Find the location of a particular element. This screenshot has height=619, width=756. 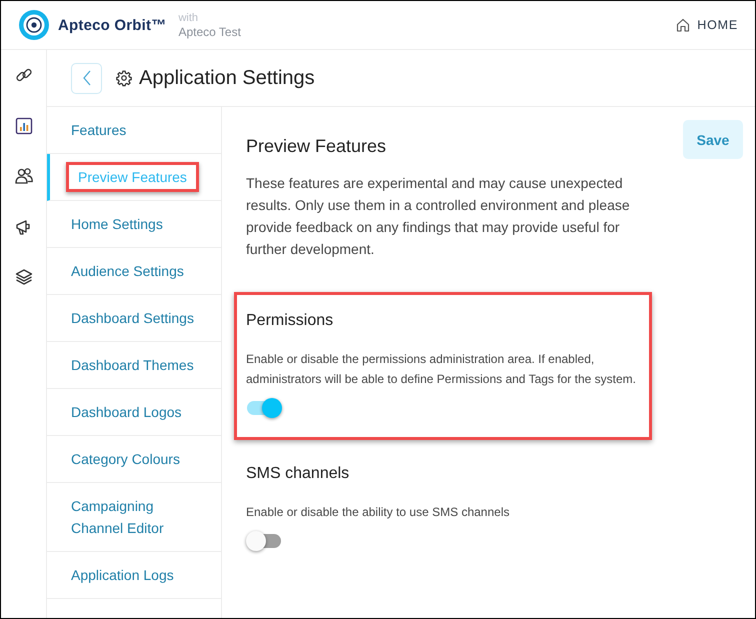

bar-chart-icon is located at coordinates (23, 125).